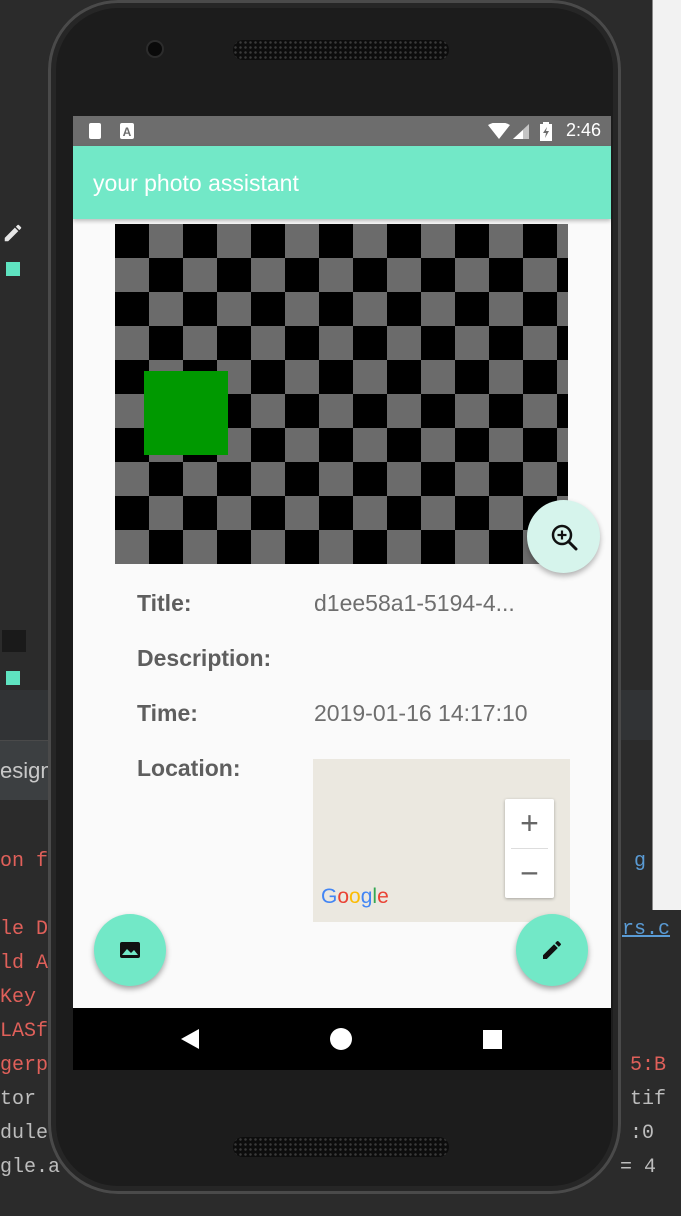 The image size is (681, 1216). I want to click on console-line: tif, so click(648, 1099).